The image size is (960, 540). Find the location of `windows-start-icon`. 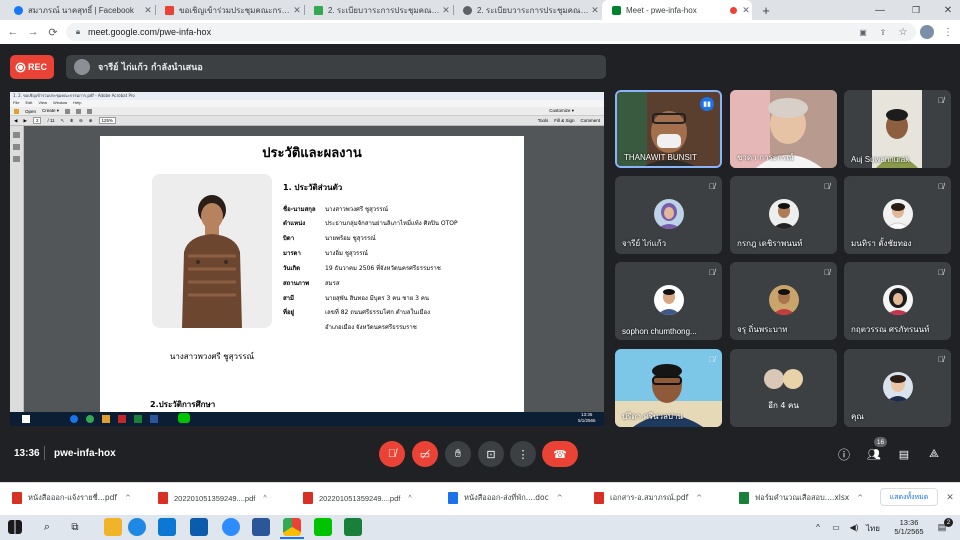

windows-start-icon is located at coordinates (15, 527).